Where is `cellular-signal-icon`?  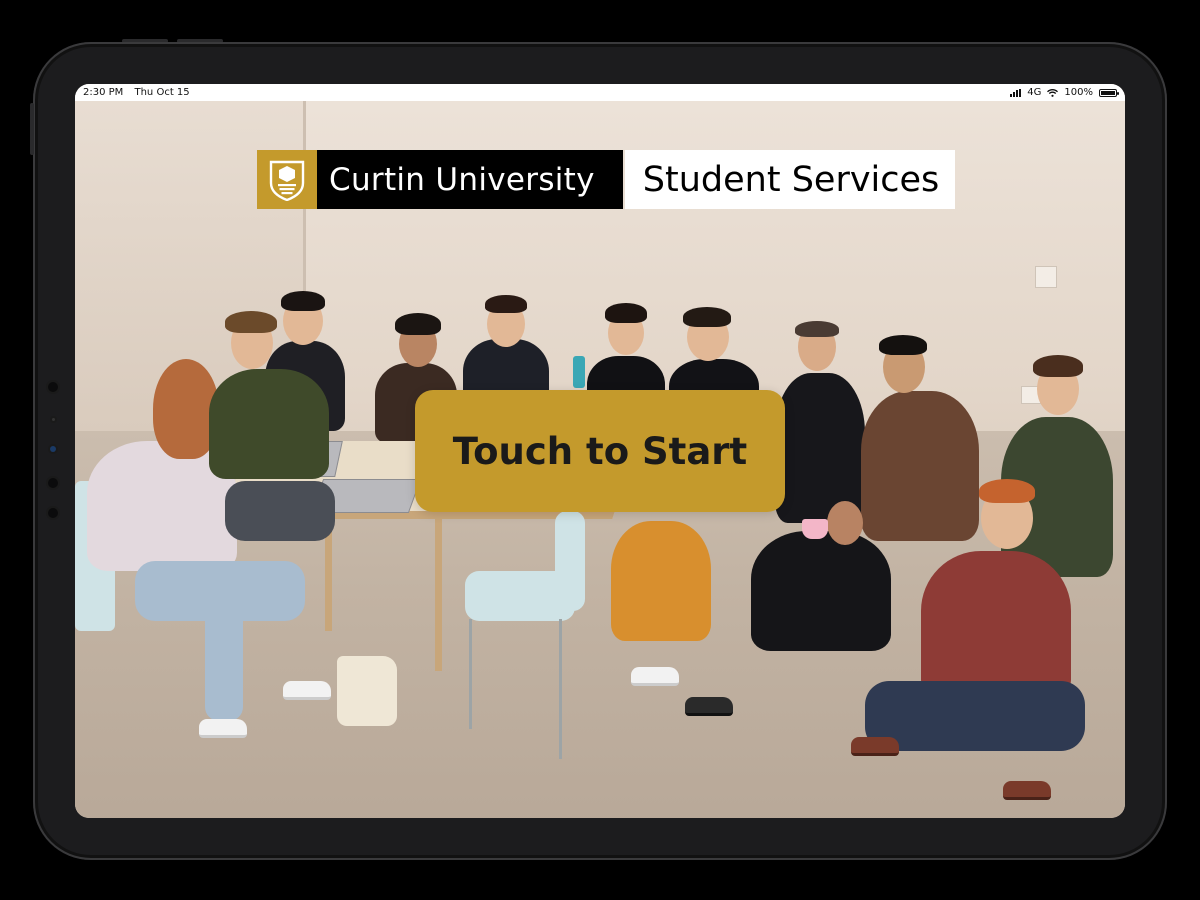
cellular-signal-icon is located at coordinates (1016, 92).